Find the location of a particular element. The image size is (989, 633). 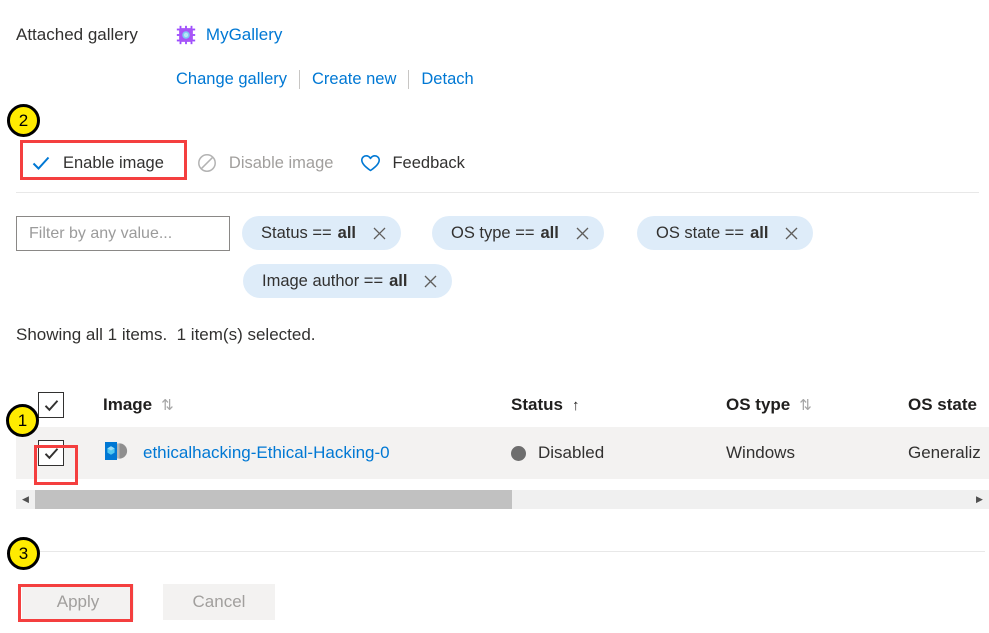

filter-pill-os-type-value: all is located at coordinates (549, 232).